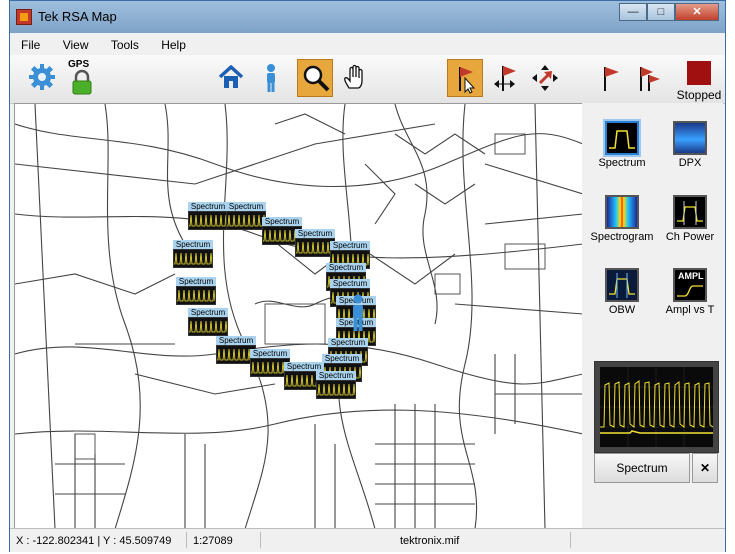  Describe the element at coordinates (622, 237) in the screenshot. I see `tool-spectrogram-label: Spectrogram` at that location.